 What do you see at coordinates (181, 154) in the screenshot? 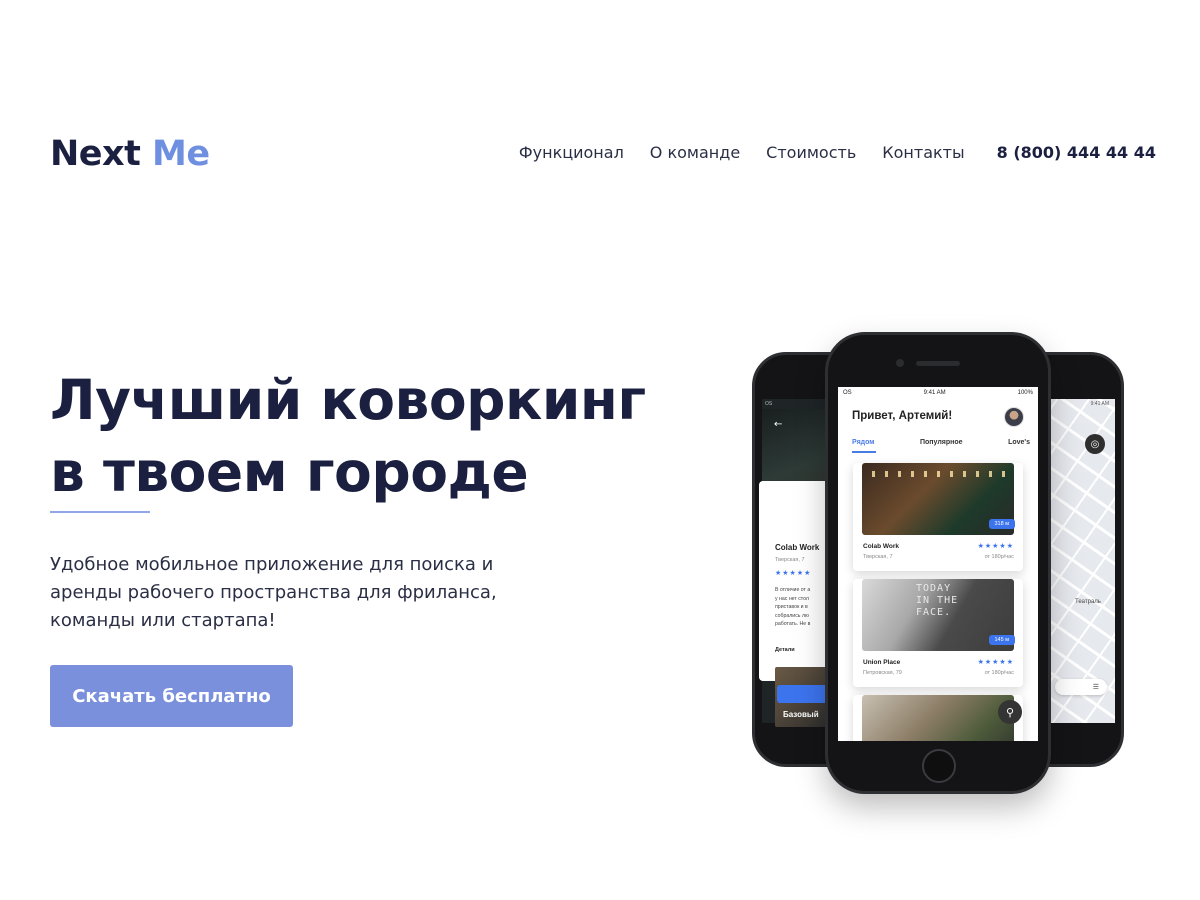
I see `logo-text-me: Me` at bounding box center [181, 154].